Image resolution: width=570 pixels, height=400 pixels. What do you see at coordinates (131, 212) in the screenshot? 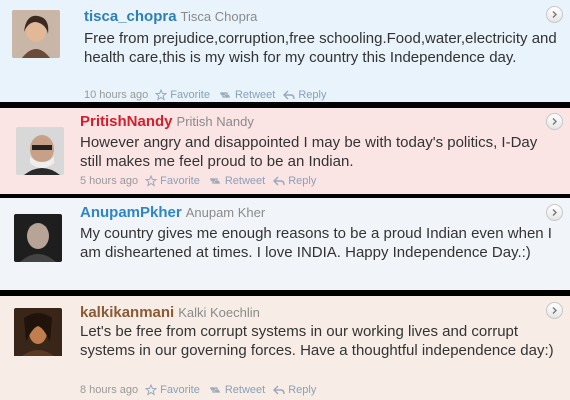
I see `username-link: AnupamPkher` at bounding box center [131, 212].